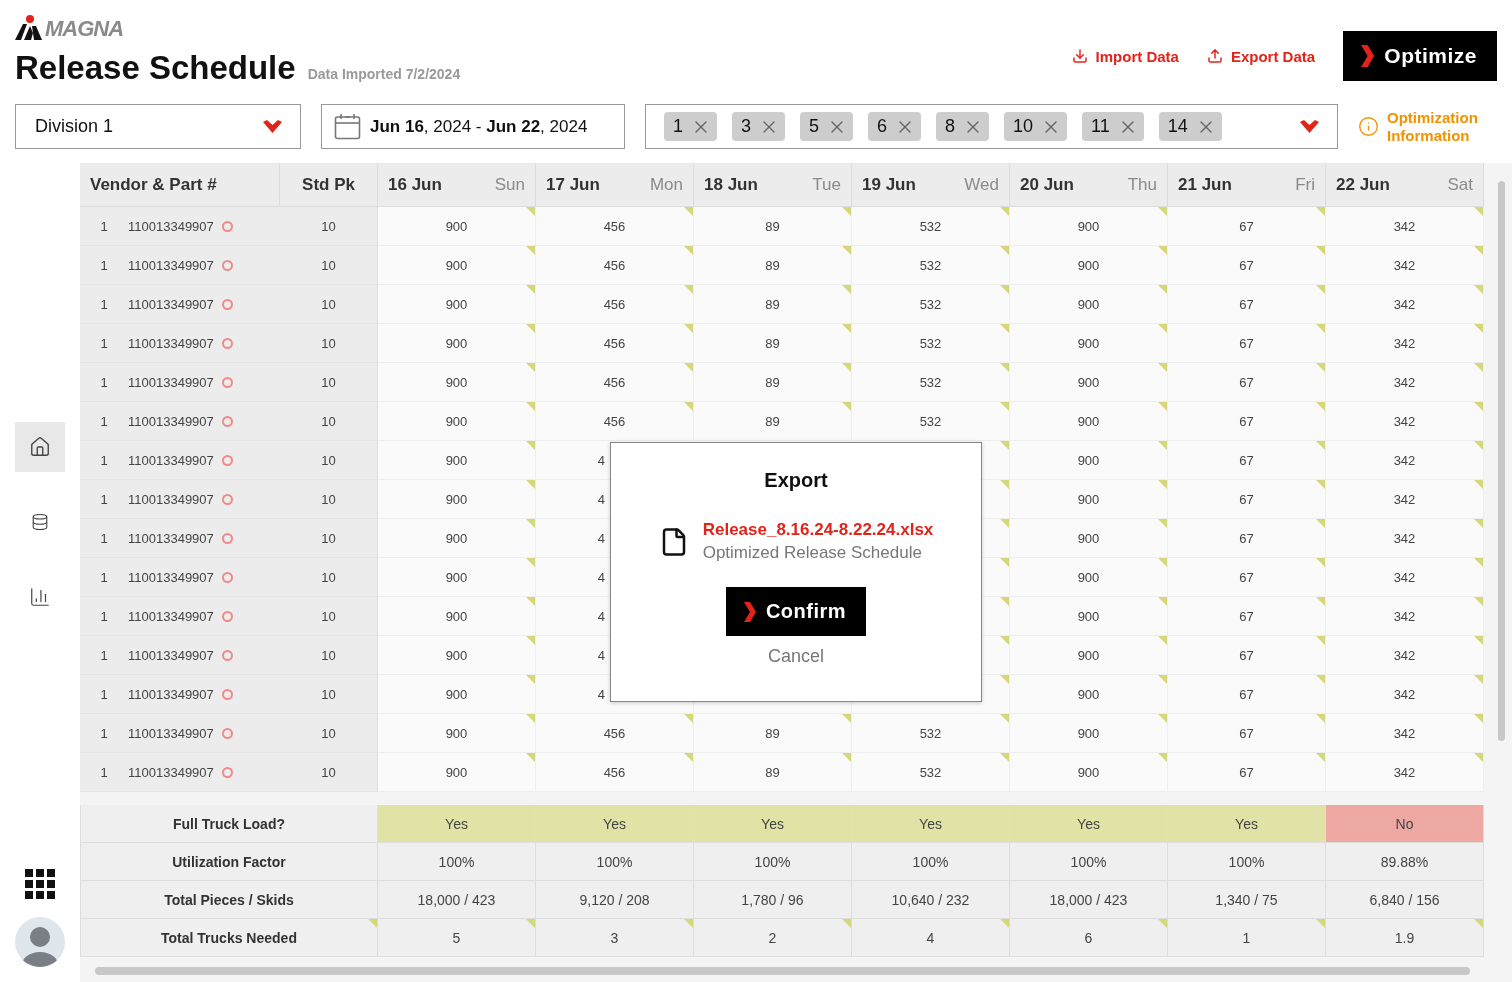 The image size is (1512, 982). Describe the element at coordinates (759, 126) in the screenshot. I see `tag-chip: 3` at that location.